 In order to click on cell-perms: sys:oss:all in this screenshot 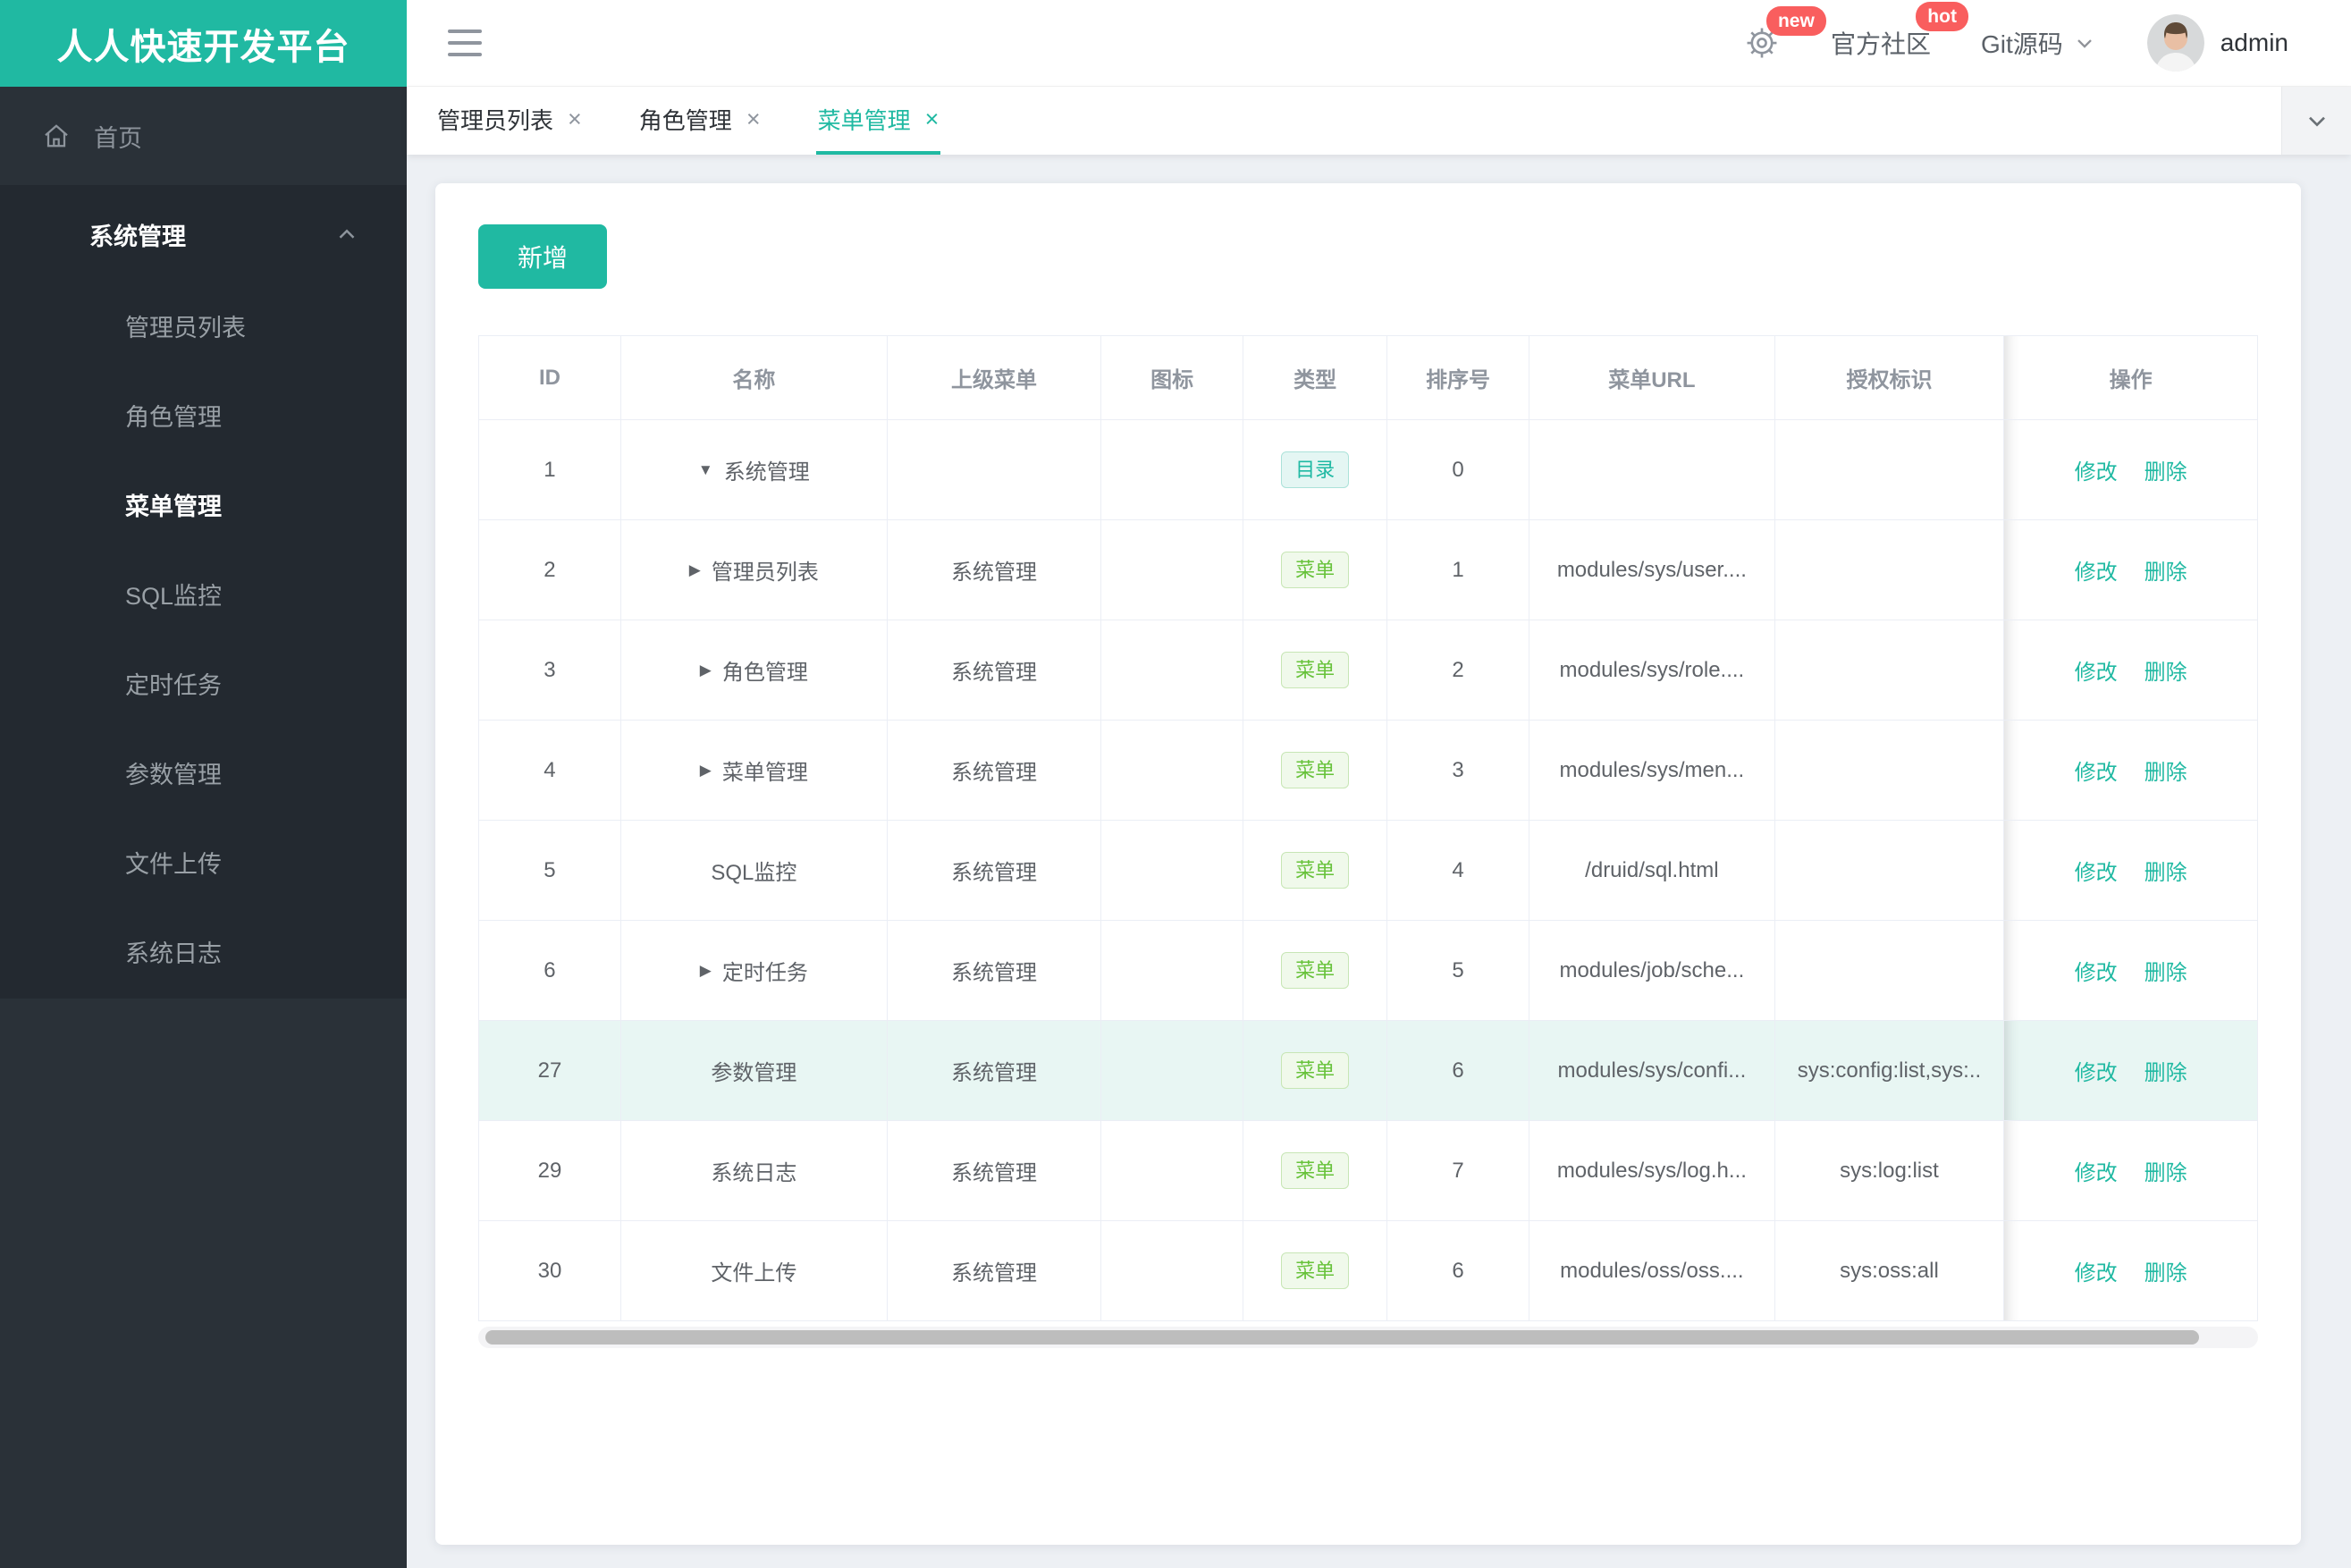, I will do `click(1890, 1270)`.